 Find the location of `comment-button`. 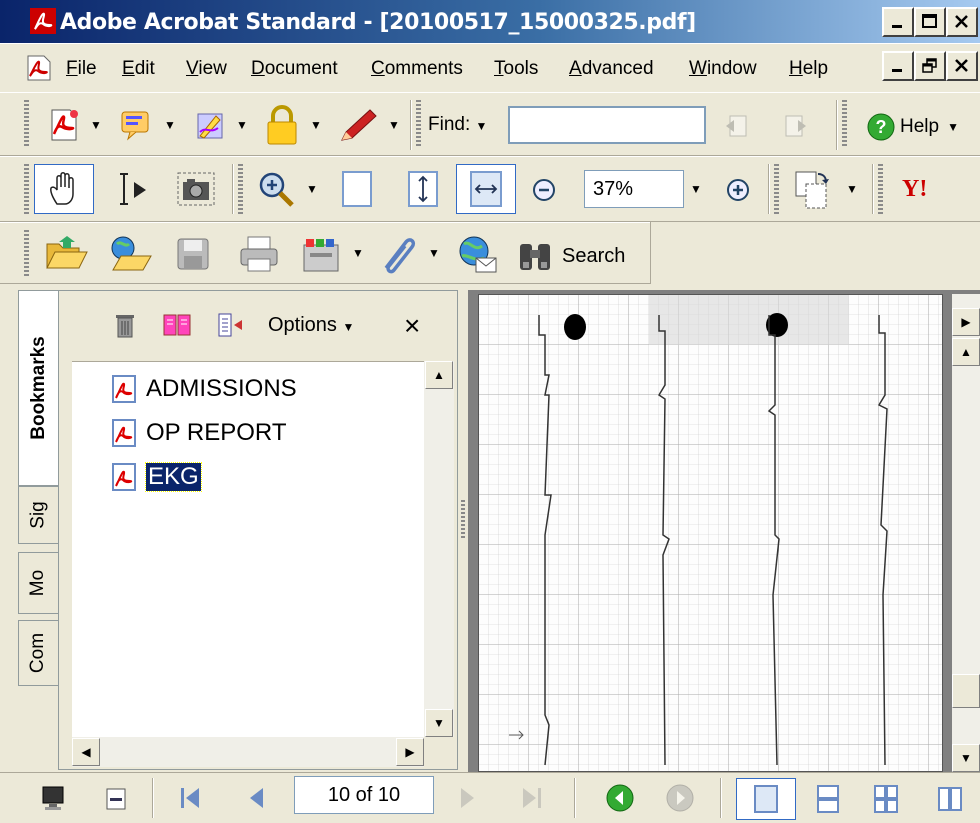

comment-button is located at coordinates (136, 125).